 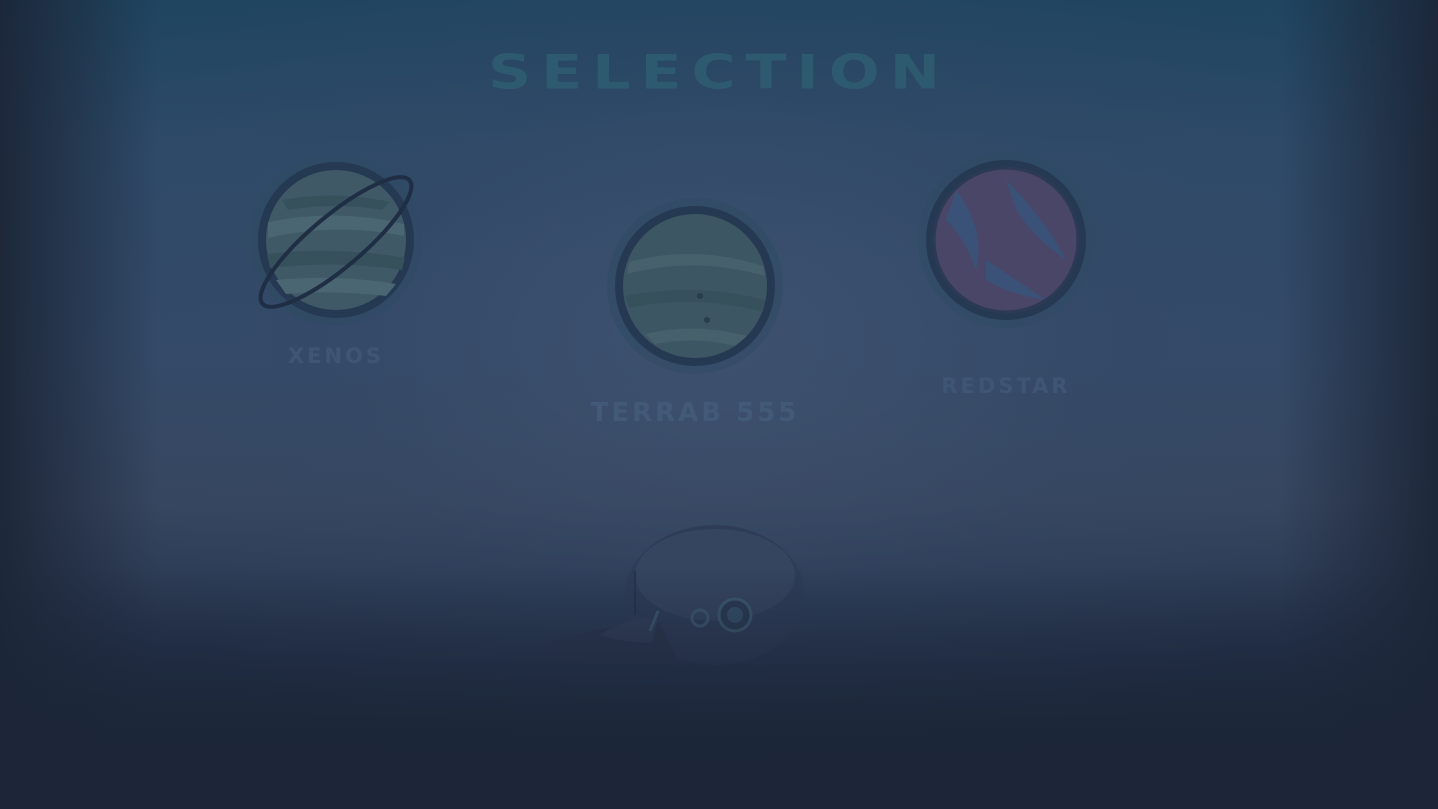 I want to click on screen-title: SELECTION, so click(x=719, y=73).